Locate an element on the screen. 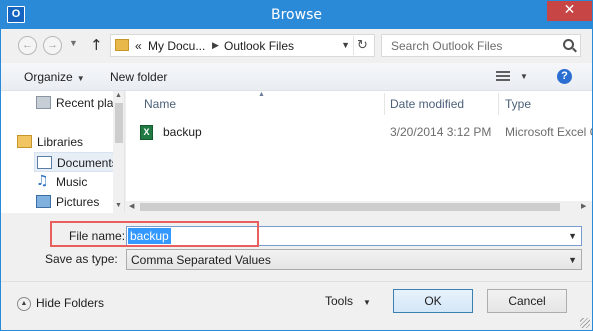 This screenshot has height=331, width=593. close-button: ✕ is located at coordinates (569, 11).